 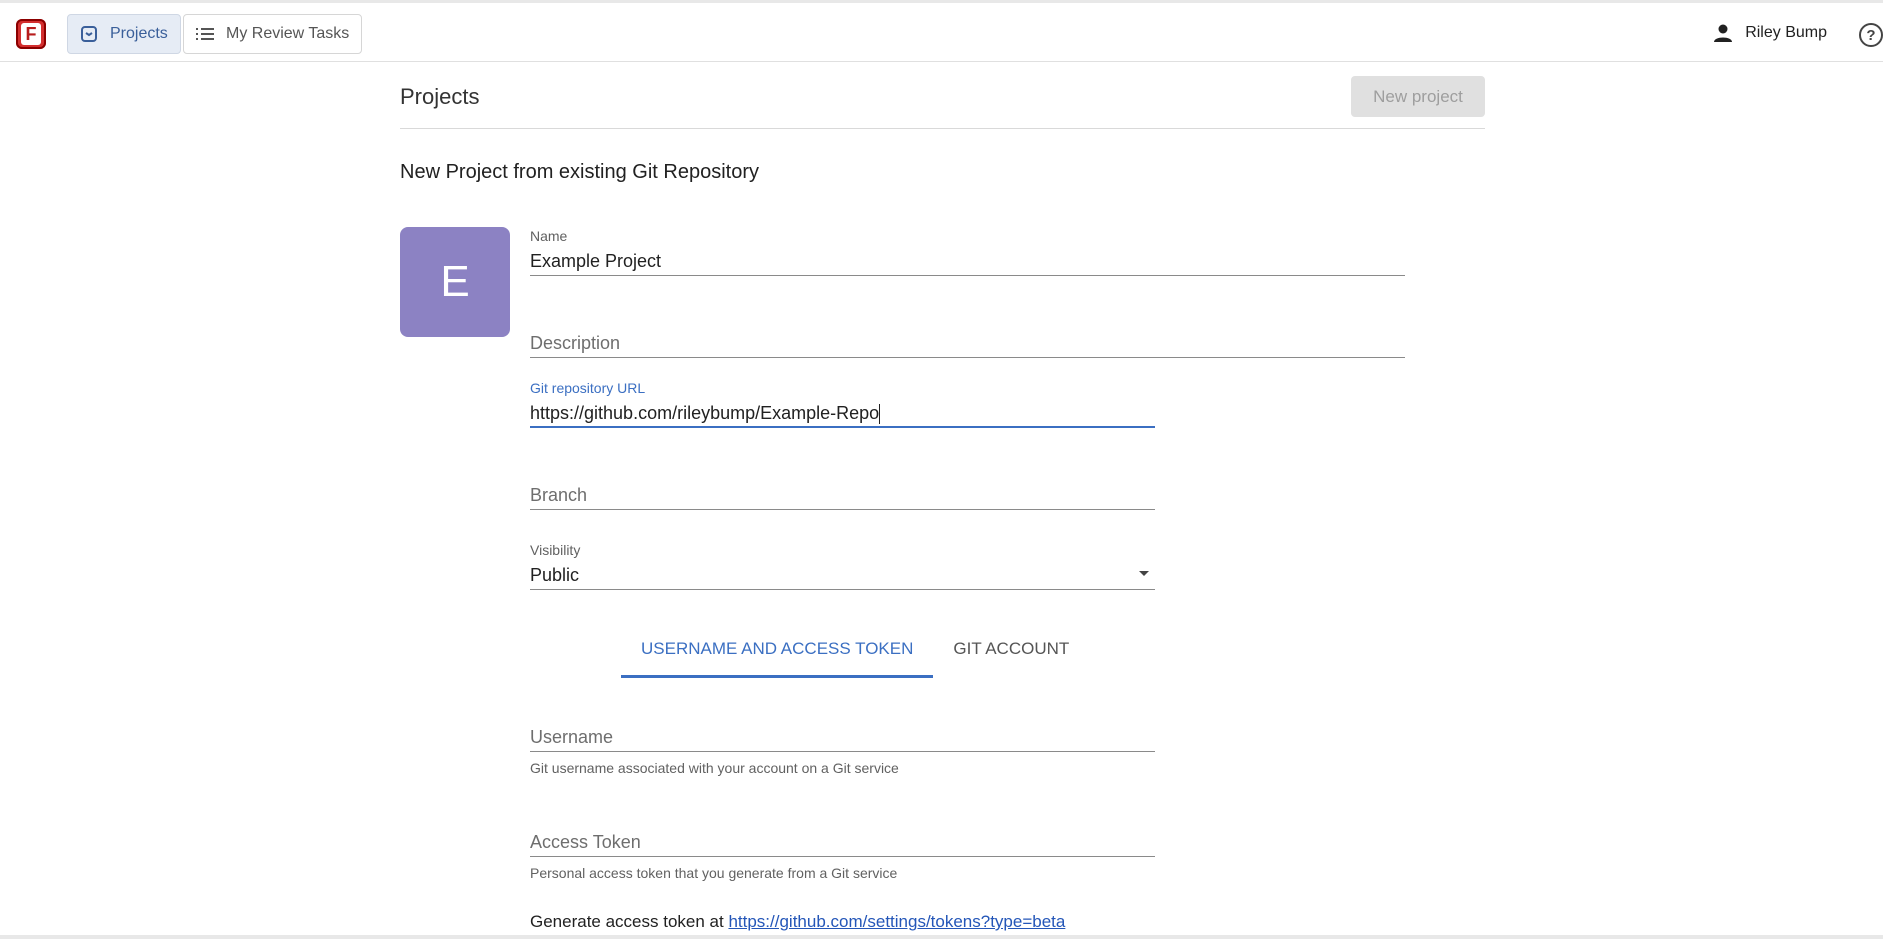 What do you see at coordinates (942, 128) in the screenshot?
I see `title-divider` at bounding box center [942, 128].